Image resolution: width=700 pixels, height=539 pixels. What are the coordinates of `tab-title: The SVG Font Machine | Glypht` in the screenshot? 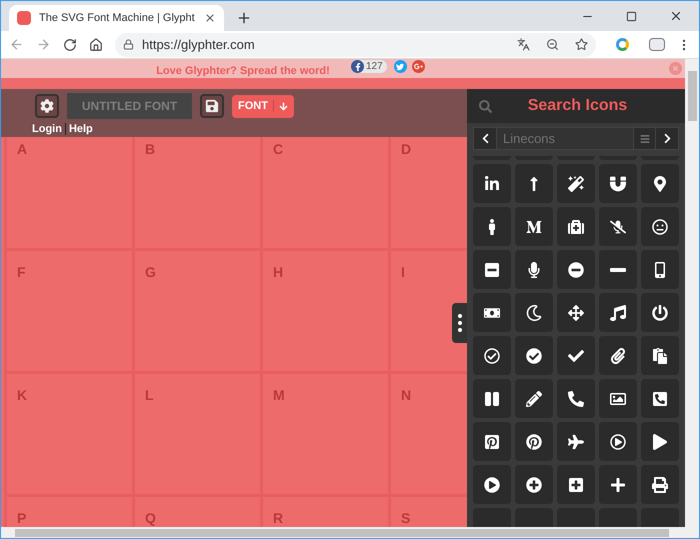 It's located at (117, 18).